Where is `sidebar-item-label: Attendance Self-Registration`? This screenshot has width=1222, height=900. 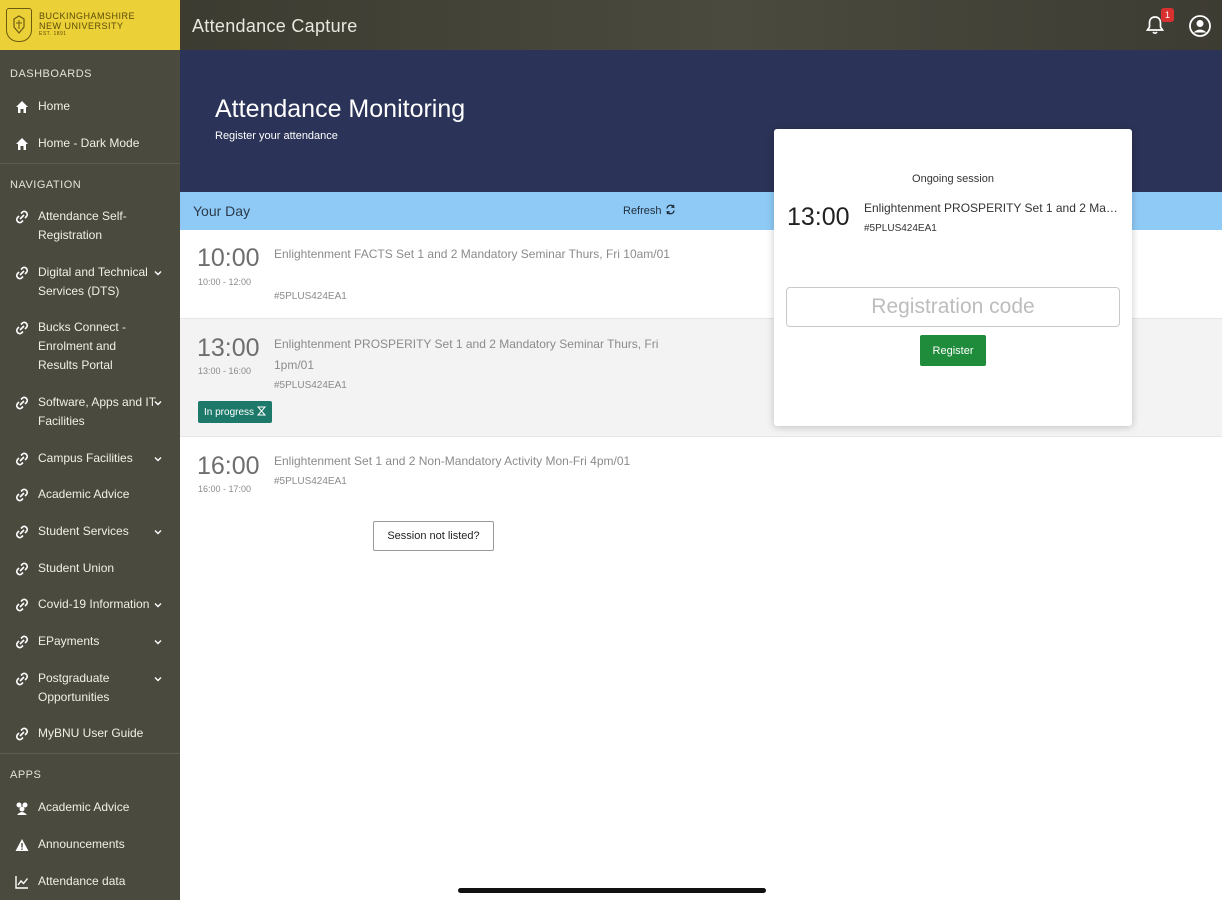 sidebar-item-label: Attendance Self-Registration is located at coordinates (82, 225).